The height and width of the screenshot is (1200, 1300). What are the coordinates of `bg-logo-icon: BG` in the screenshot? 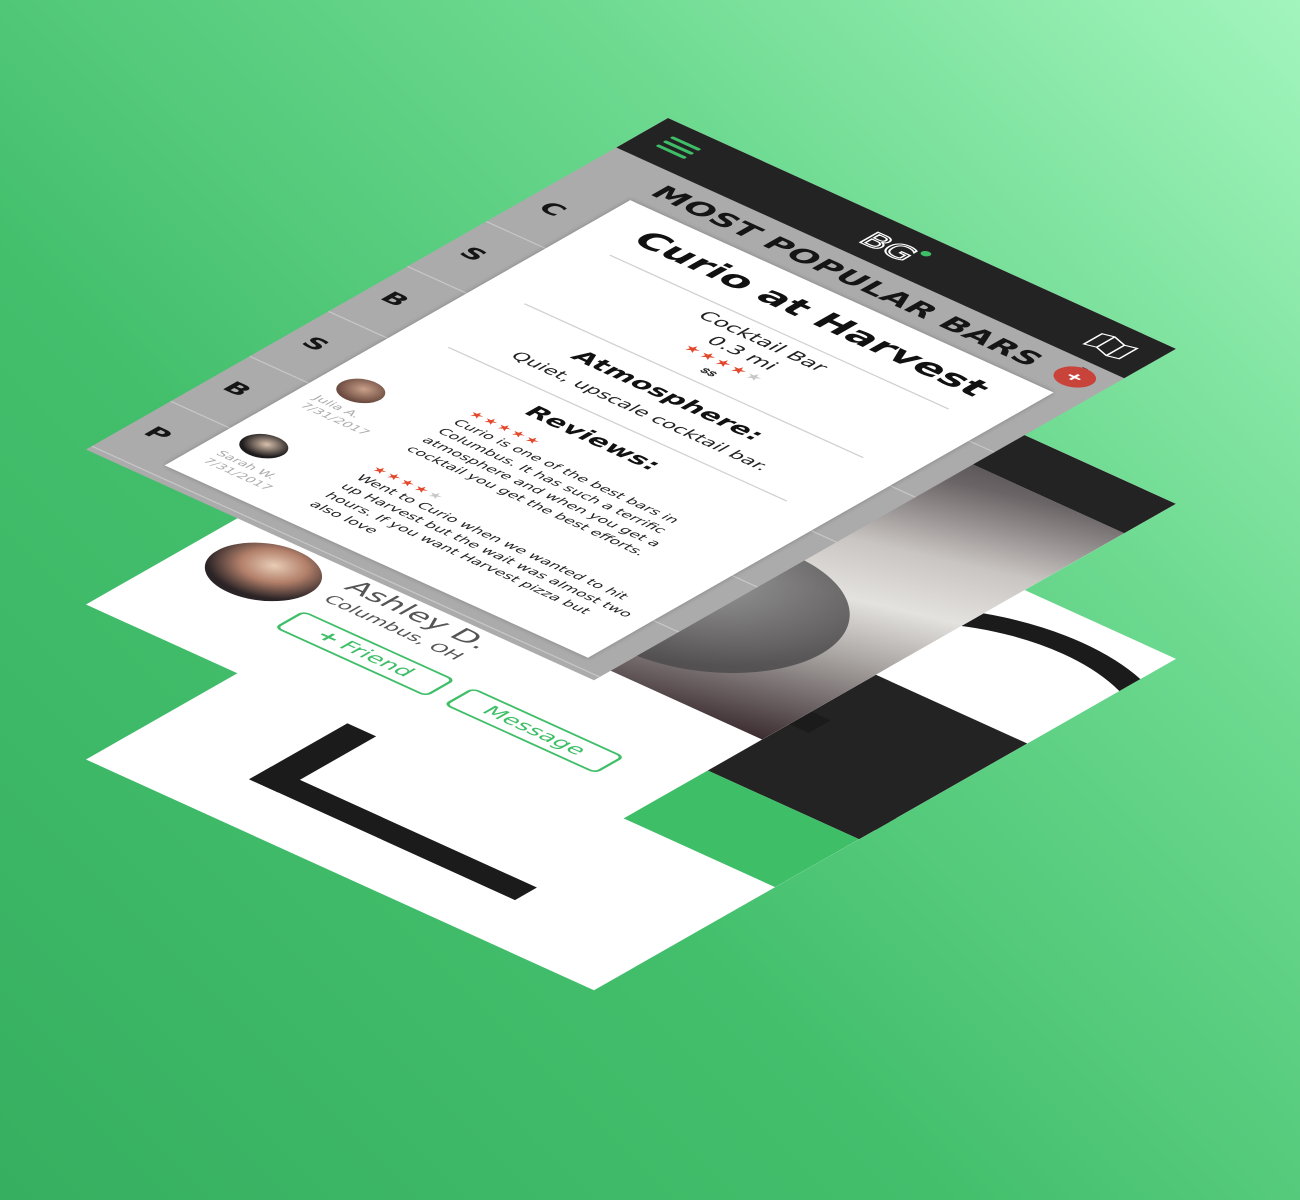 It's located at (895, 249).